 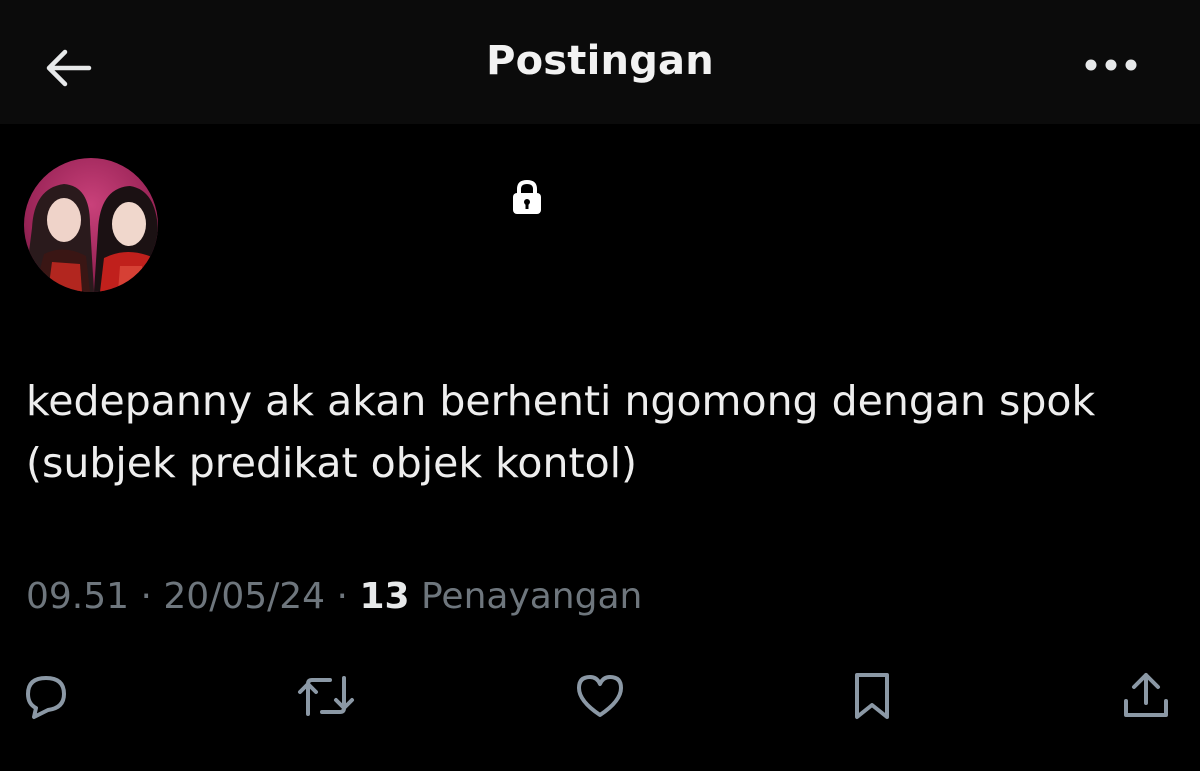 I want to click on bookmark-icon, so click(x=872, y=696).